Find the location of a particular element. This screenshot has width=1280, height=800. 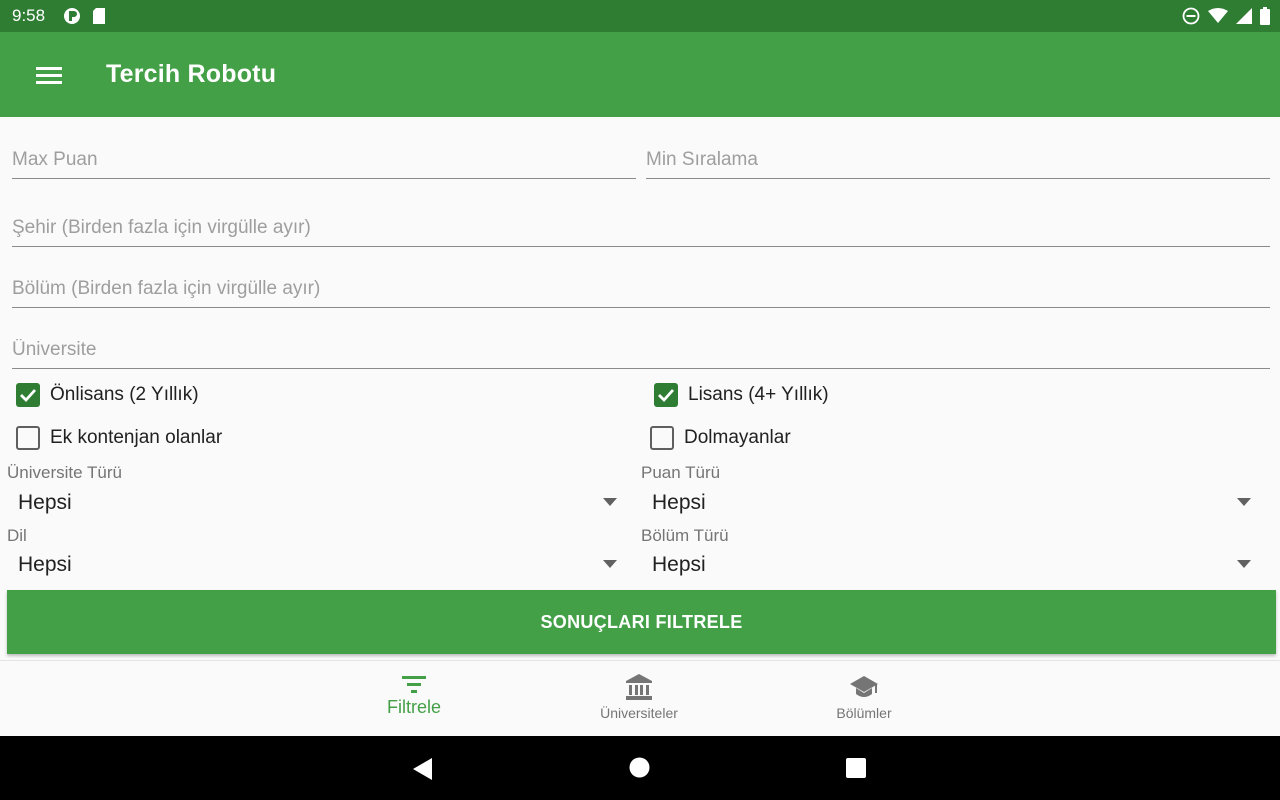

onlisans-checkbox is located at coordinates (28, 395).